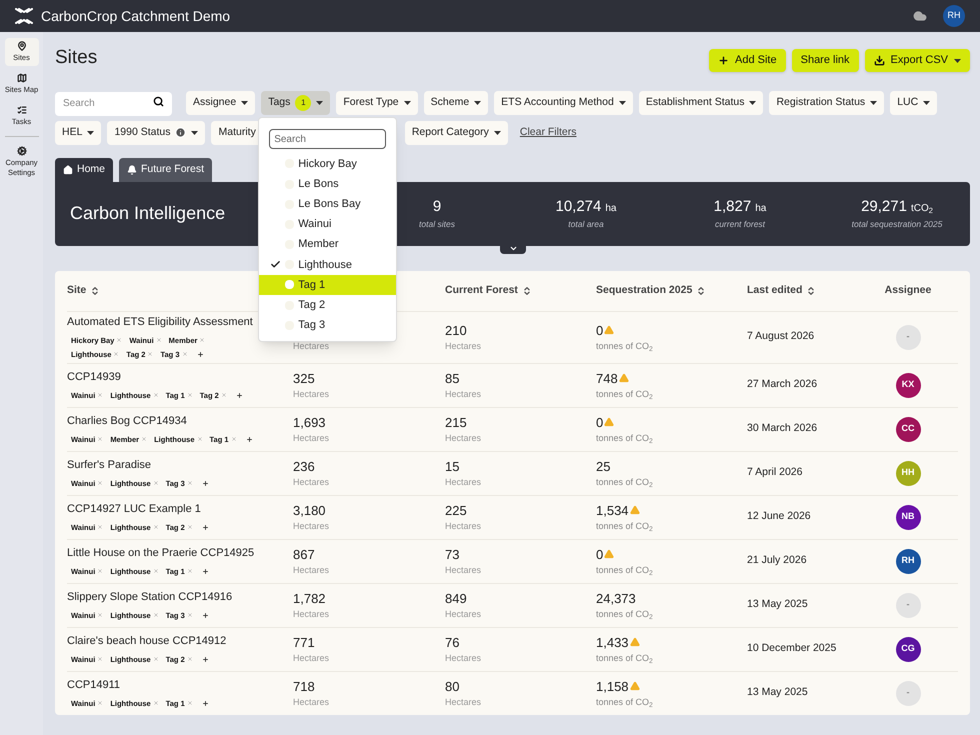  Describe the element at coordinates (908, 290) in the screenshot. I see `column-header: Assignee` at that location.